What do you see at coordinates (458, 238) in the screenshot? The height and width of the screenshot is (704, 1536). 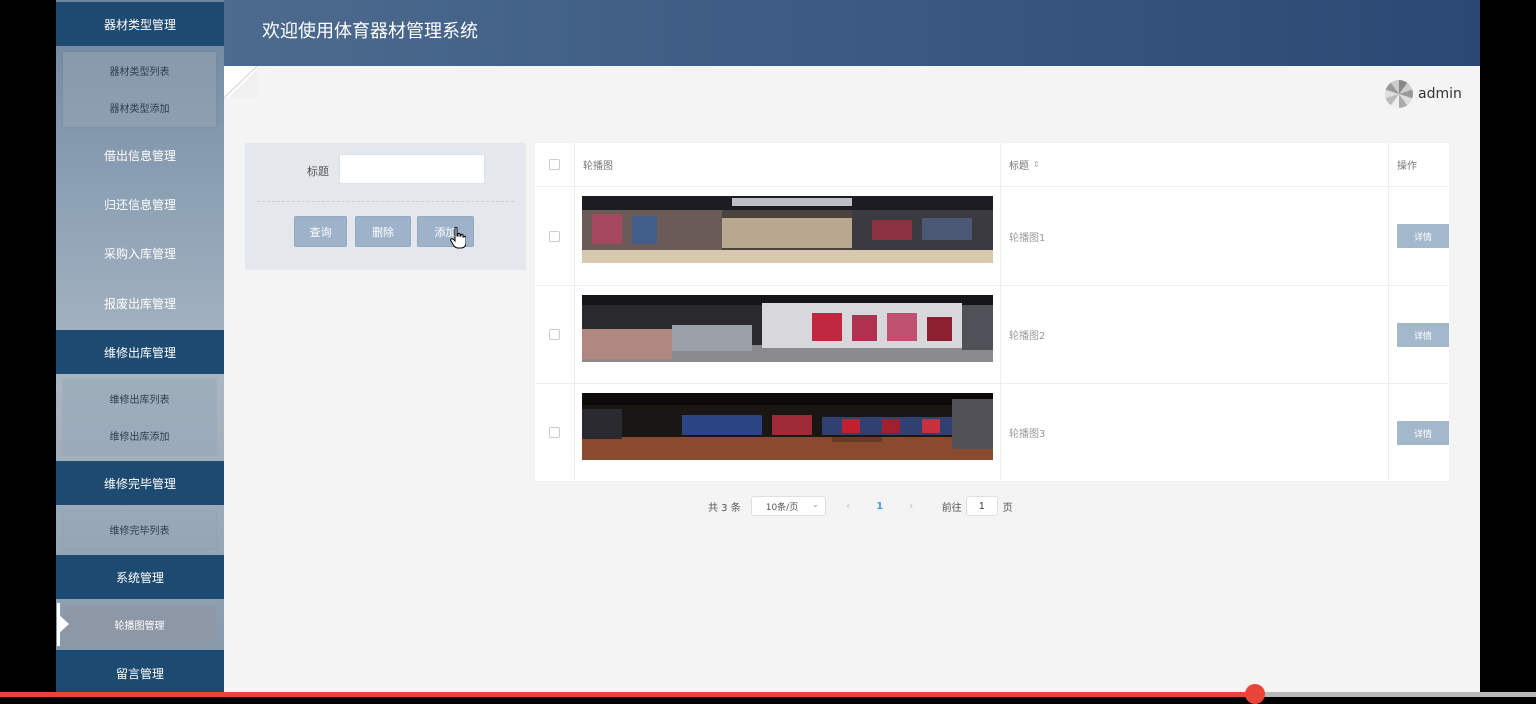 I see `hand-cursor-icon` at bounding box center [458, 238].